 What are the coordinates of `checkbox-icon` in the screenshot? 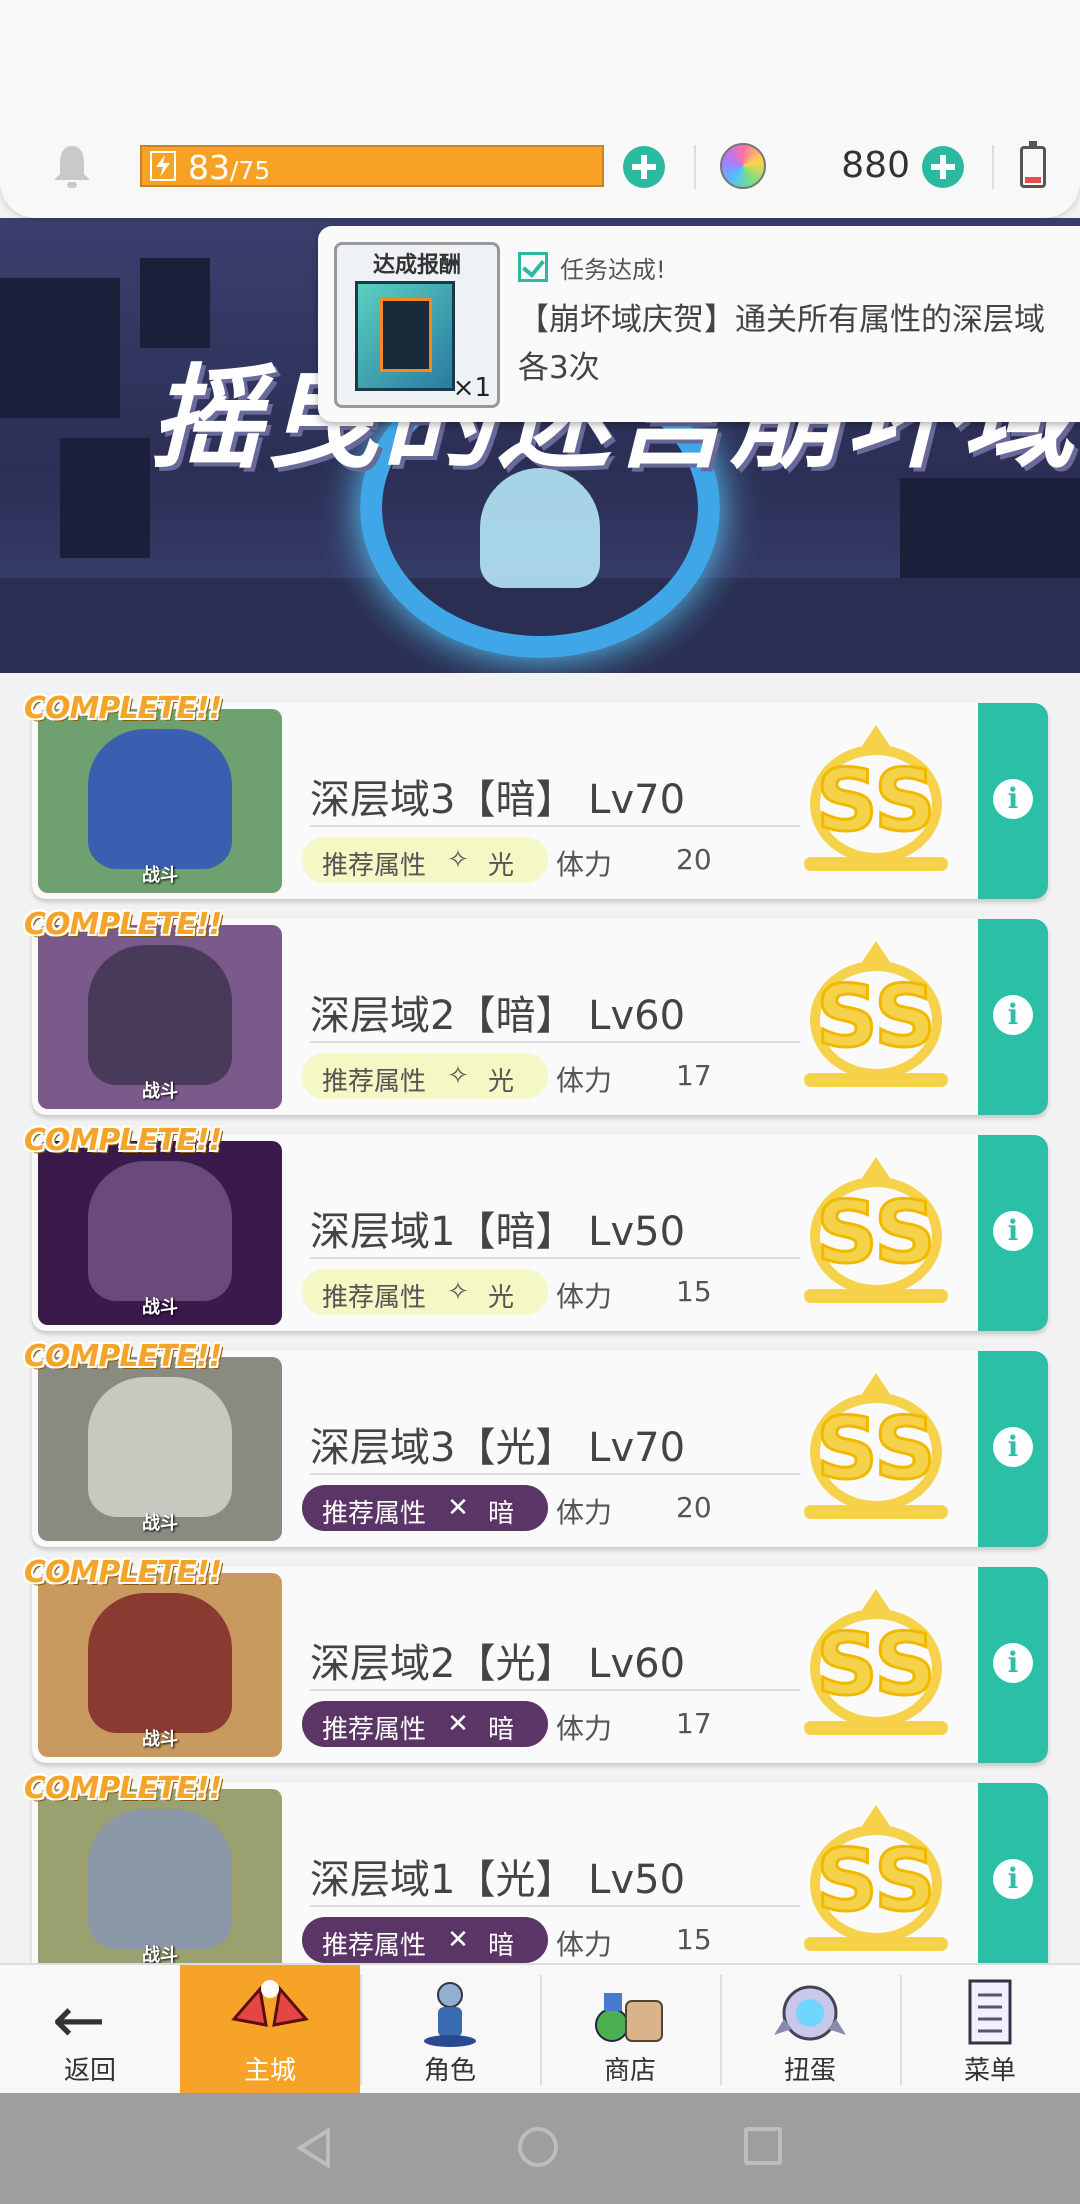 It's located at (533, 267).